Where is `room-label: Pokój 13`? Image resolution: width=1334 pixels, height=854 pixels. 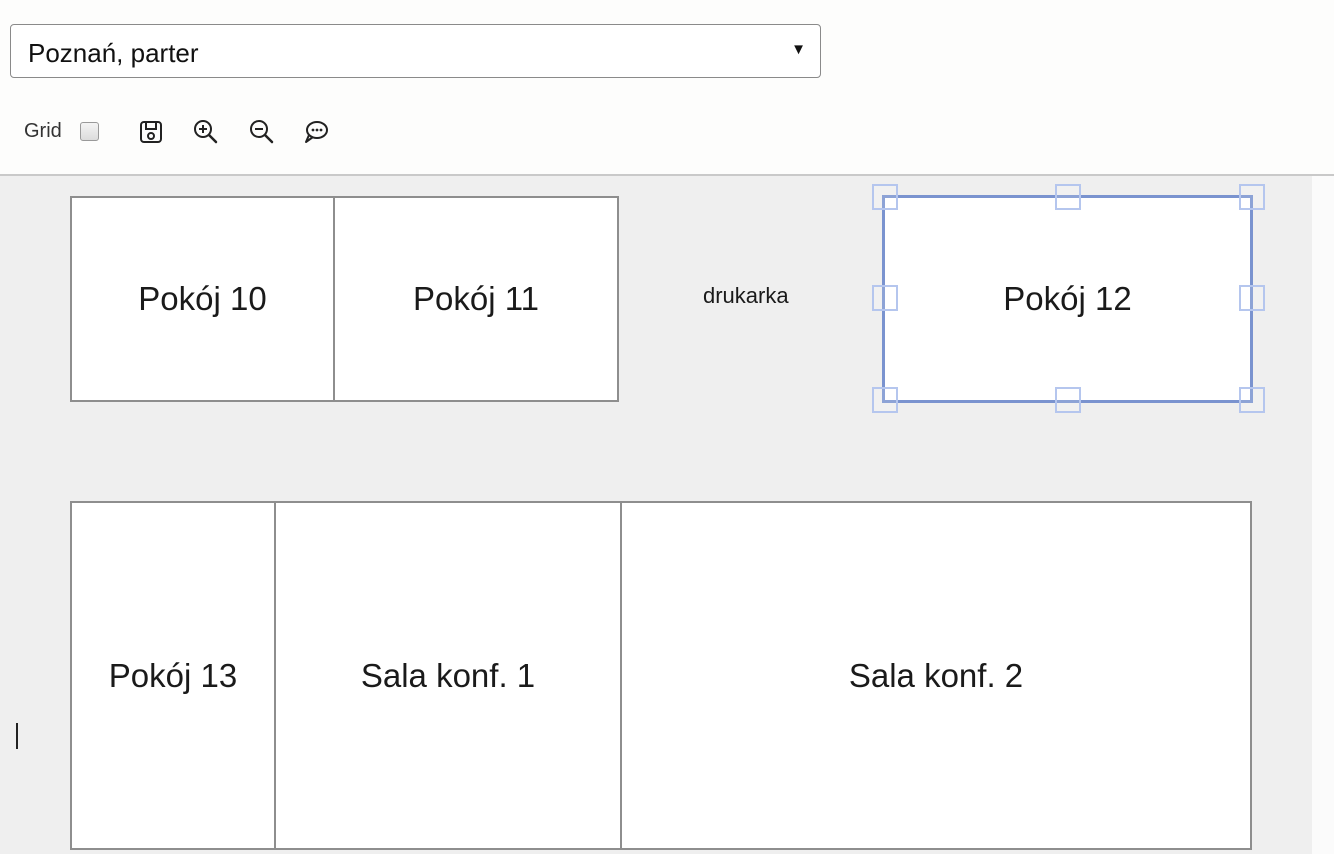 room-label: Pokój 13 is located at coordinates (173, 675).